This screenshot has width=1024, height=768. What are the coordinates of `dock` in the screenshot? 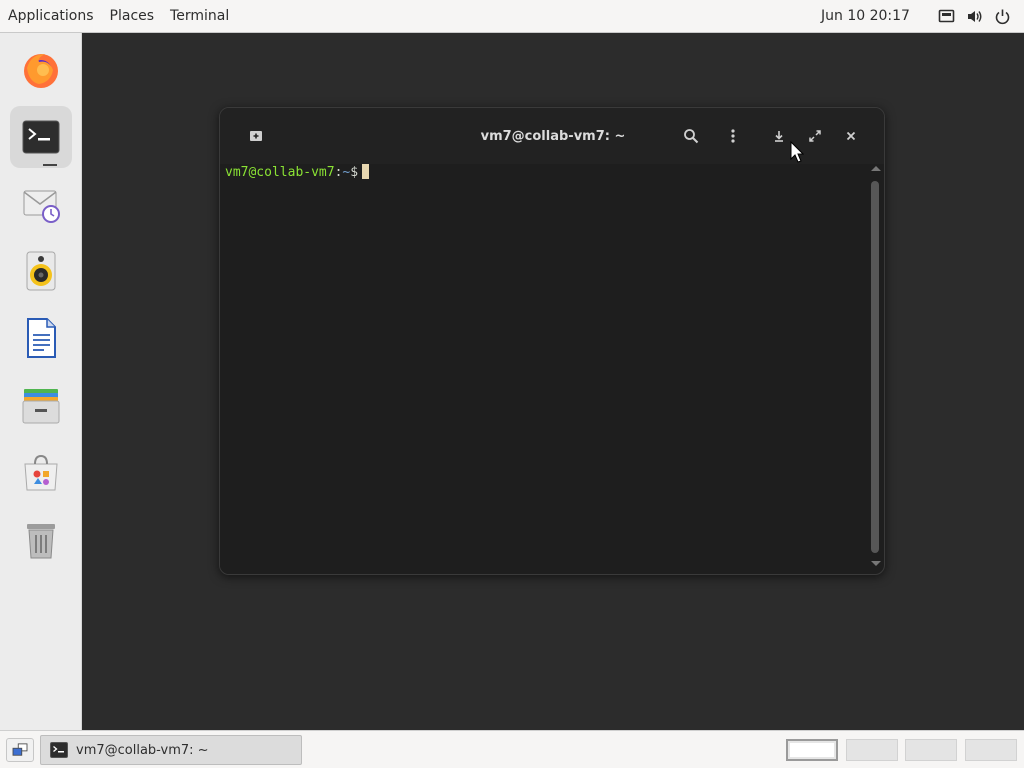 It's located at (41, 381).